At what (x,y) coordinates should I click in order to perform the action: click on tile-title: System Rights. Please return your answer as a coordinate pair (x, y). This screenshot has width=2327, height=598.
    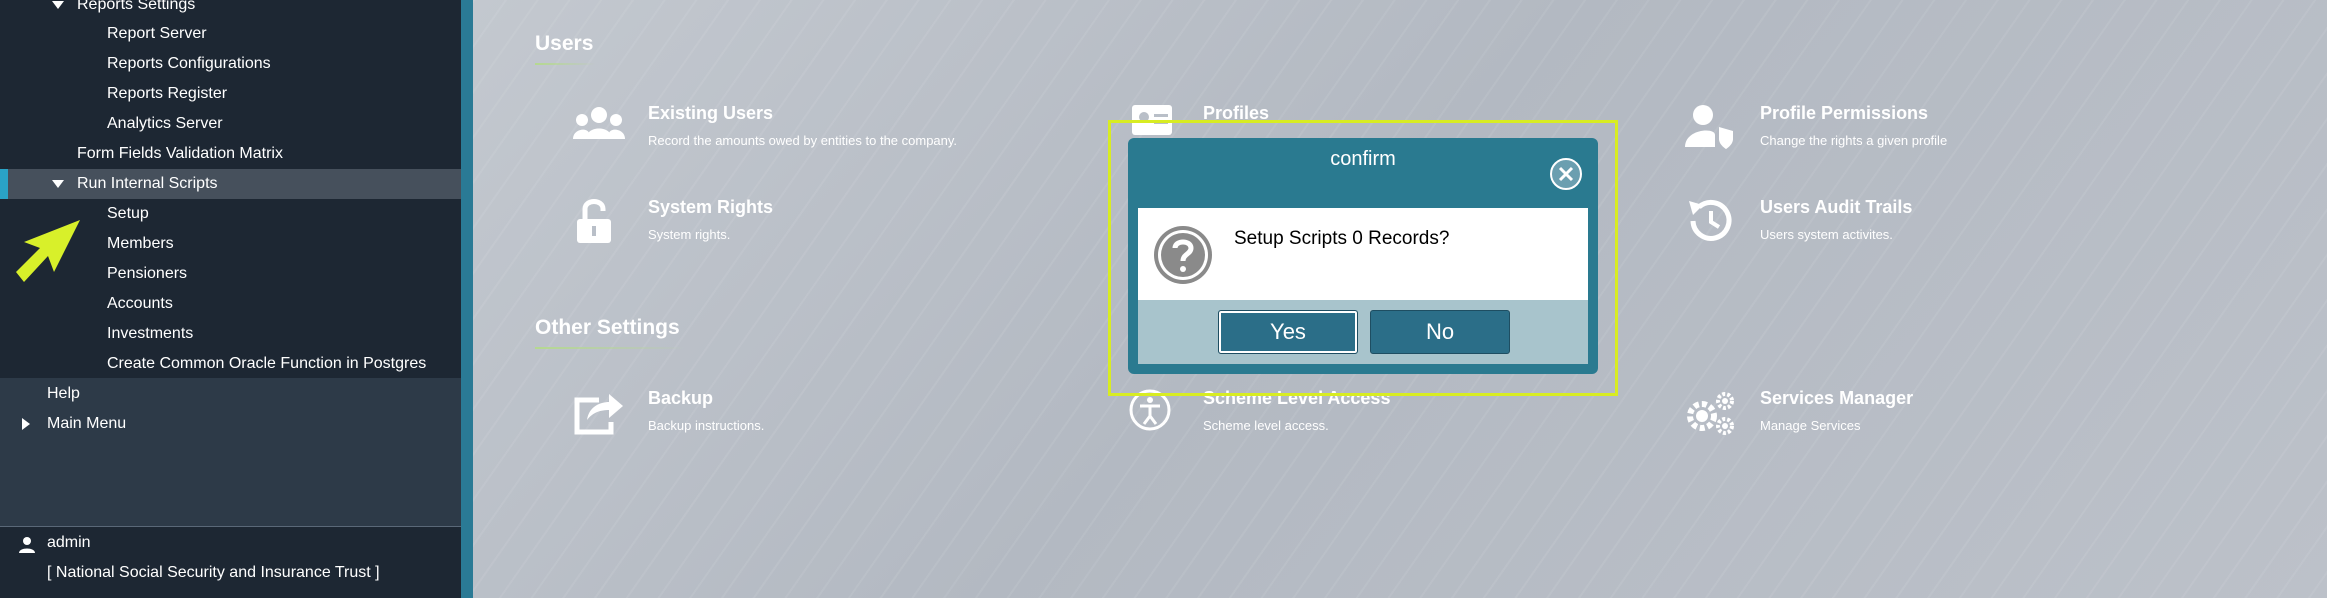
    Looking at the image, I should click on (711, 207).